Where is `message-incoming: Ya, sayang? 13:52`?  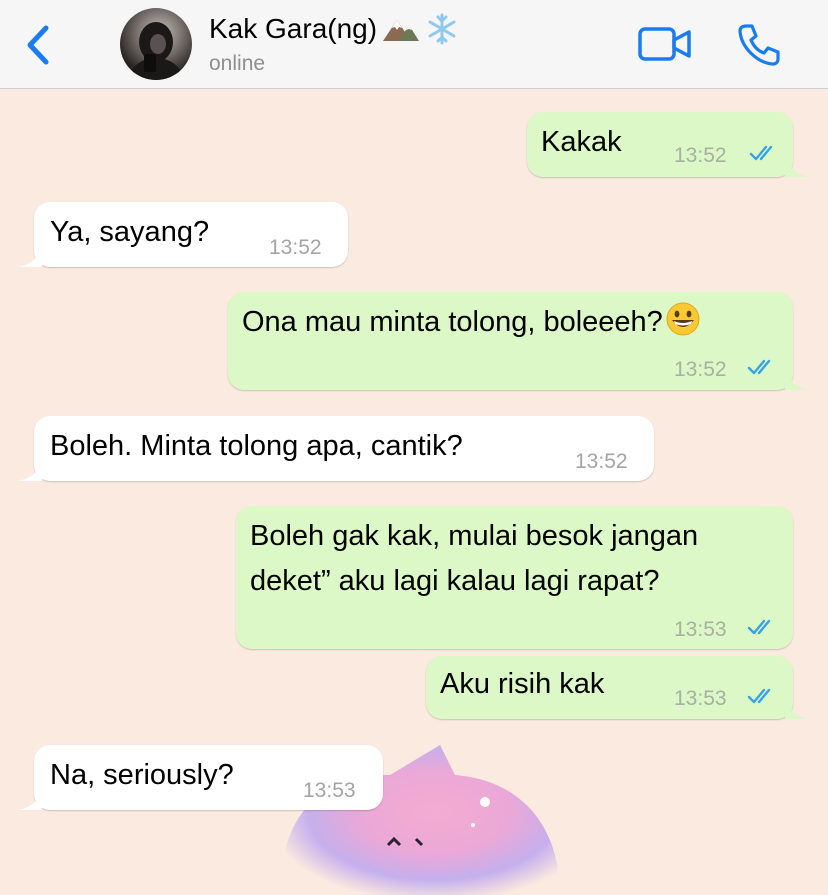 message-incoming: Ya, sayang? 13:52 is located at coordinates (183, 234).